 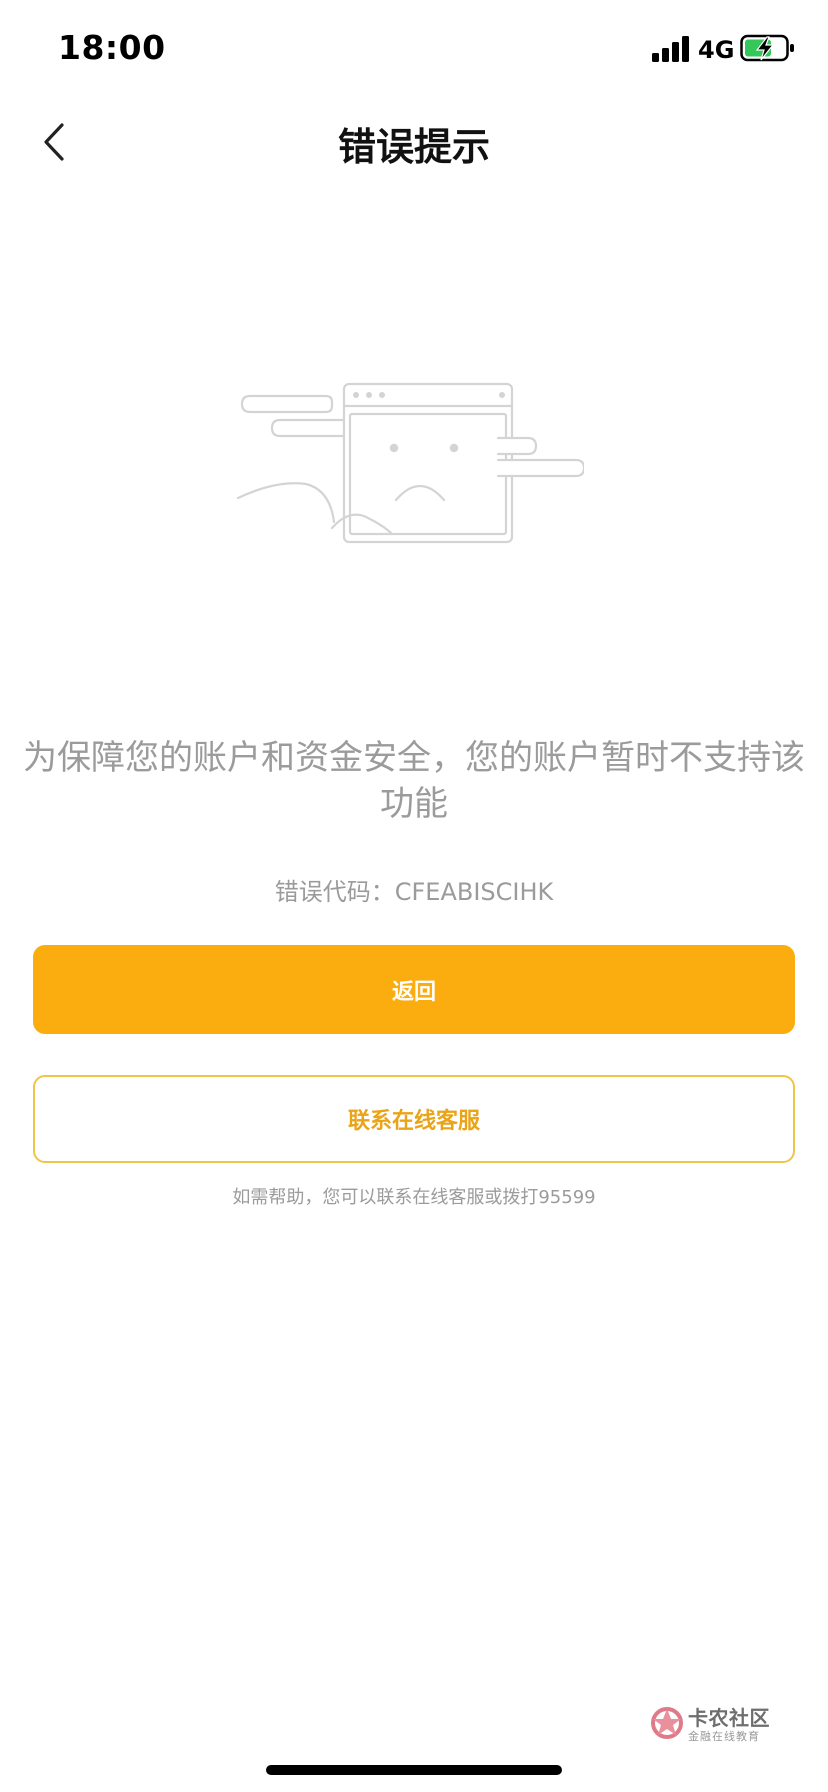 I want to click on back-action-label: 返回, so click(x=413, y=992).